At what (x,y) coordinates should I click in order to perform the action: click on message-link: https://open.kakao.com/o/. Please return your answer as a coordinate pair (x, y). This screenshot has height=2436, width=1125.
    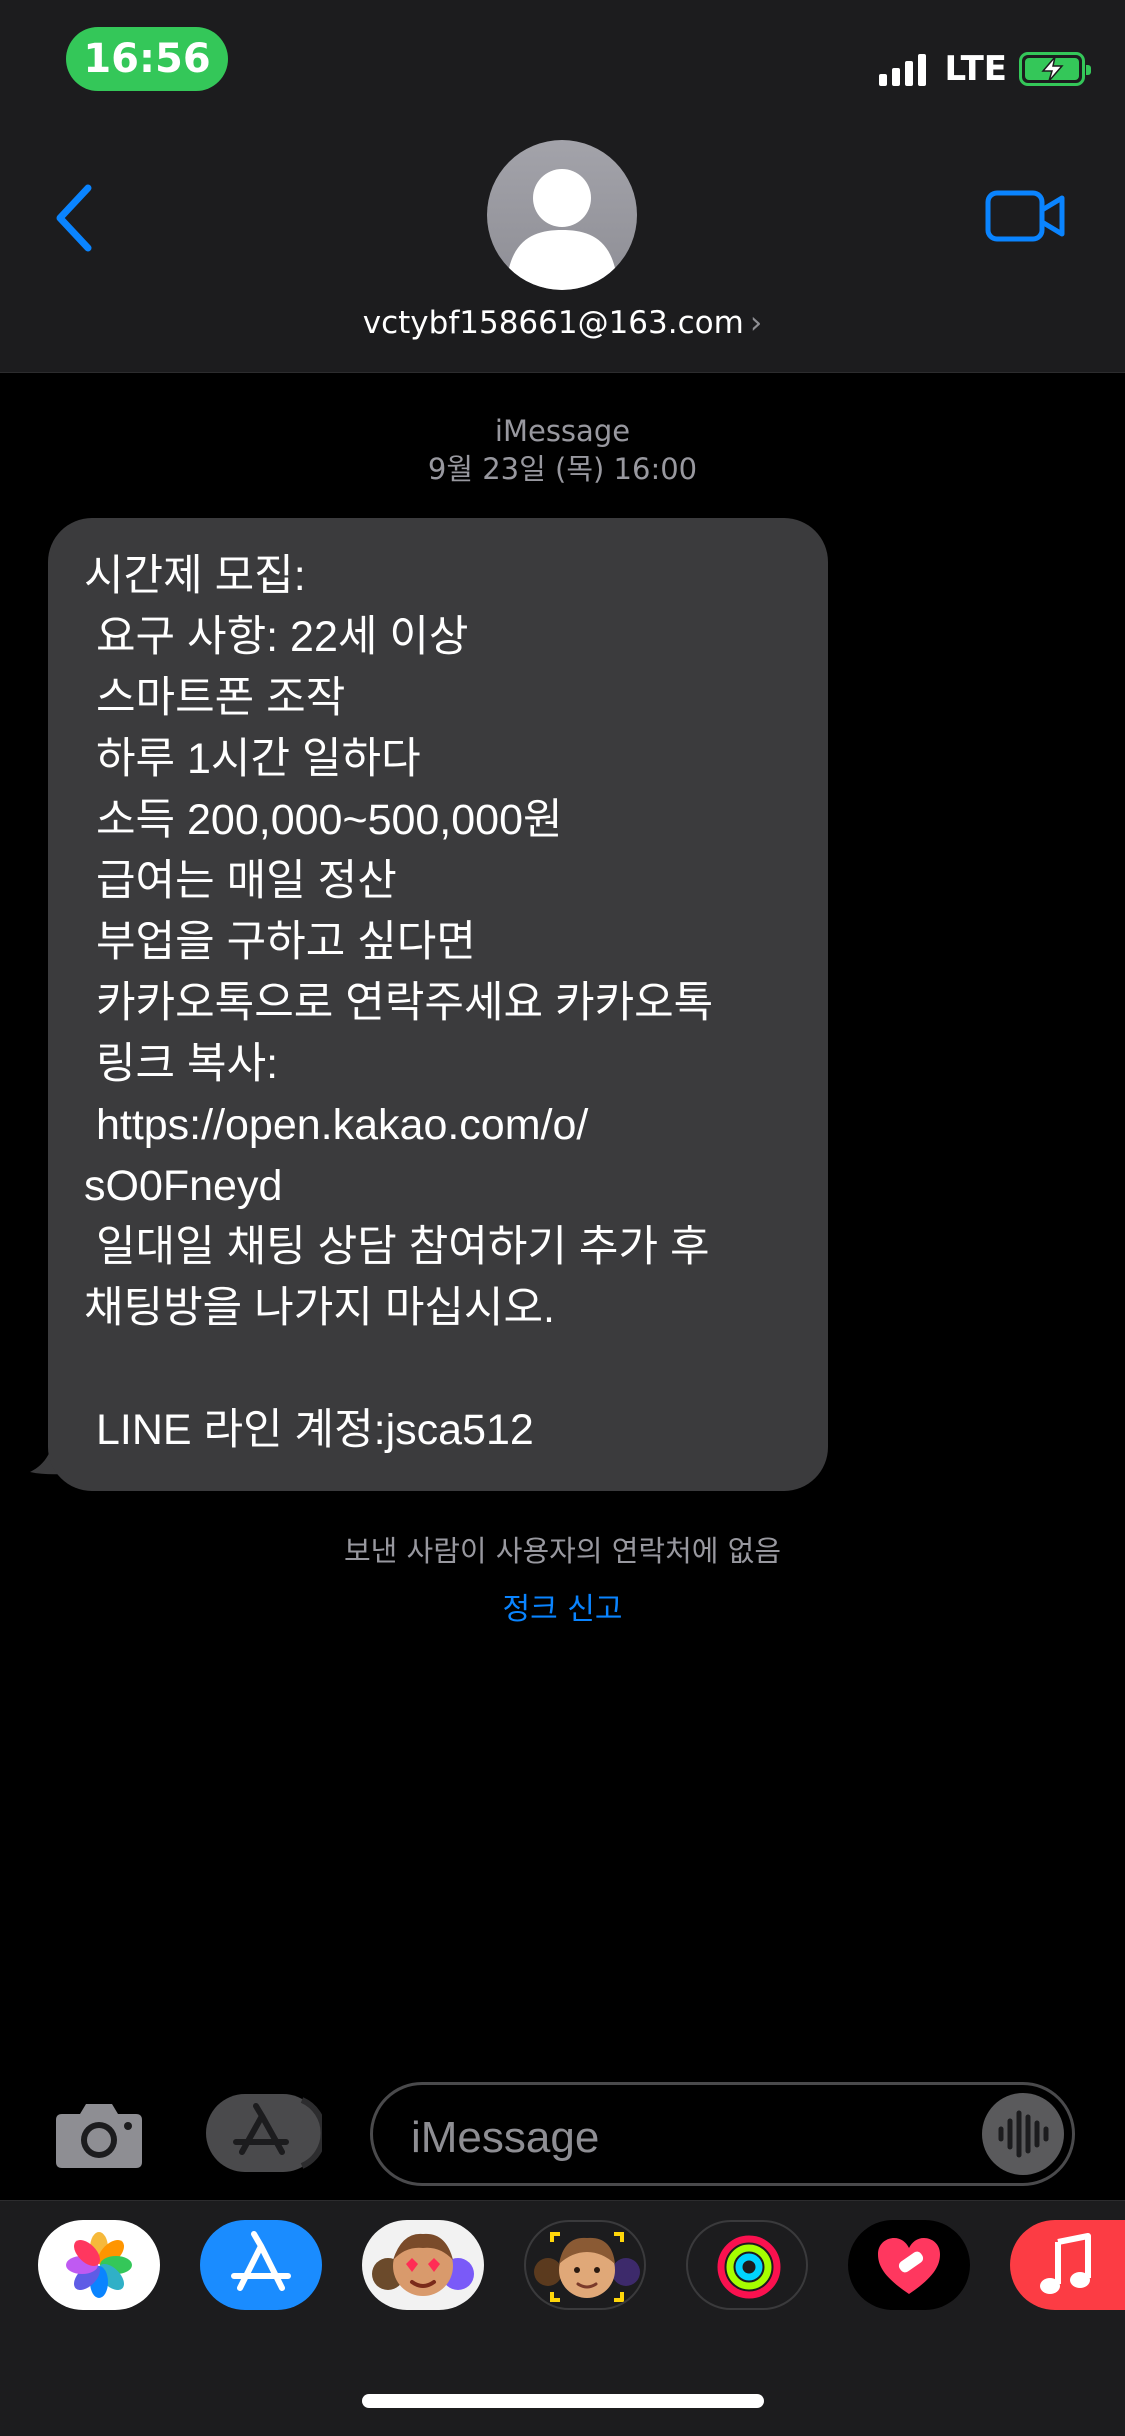
    Looking at the image, I should click on (438, 1125).